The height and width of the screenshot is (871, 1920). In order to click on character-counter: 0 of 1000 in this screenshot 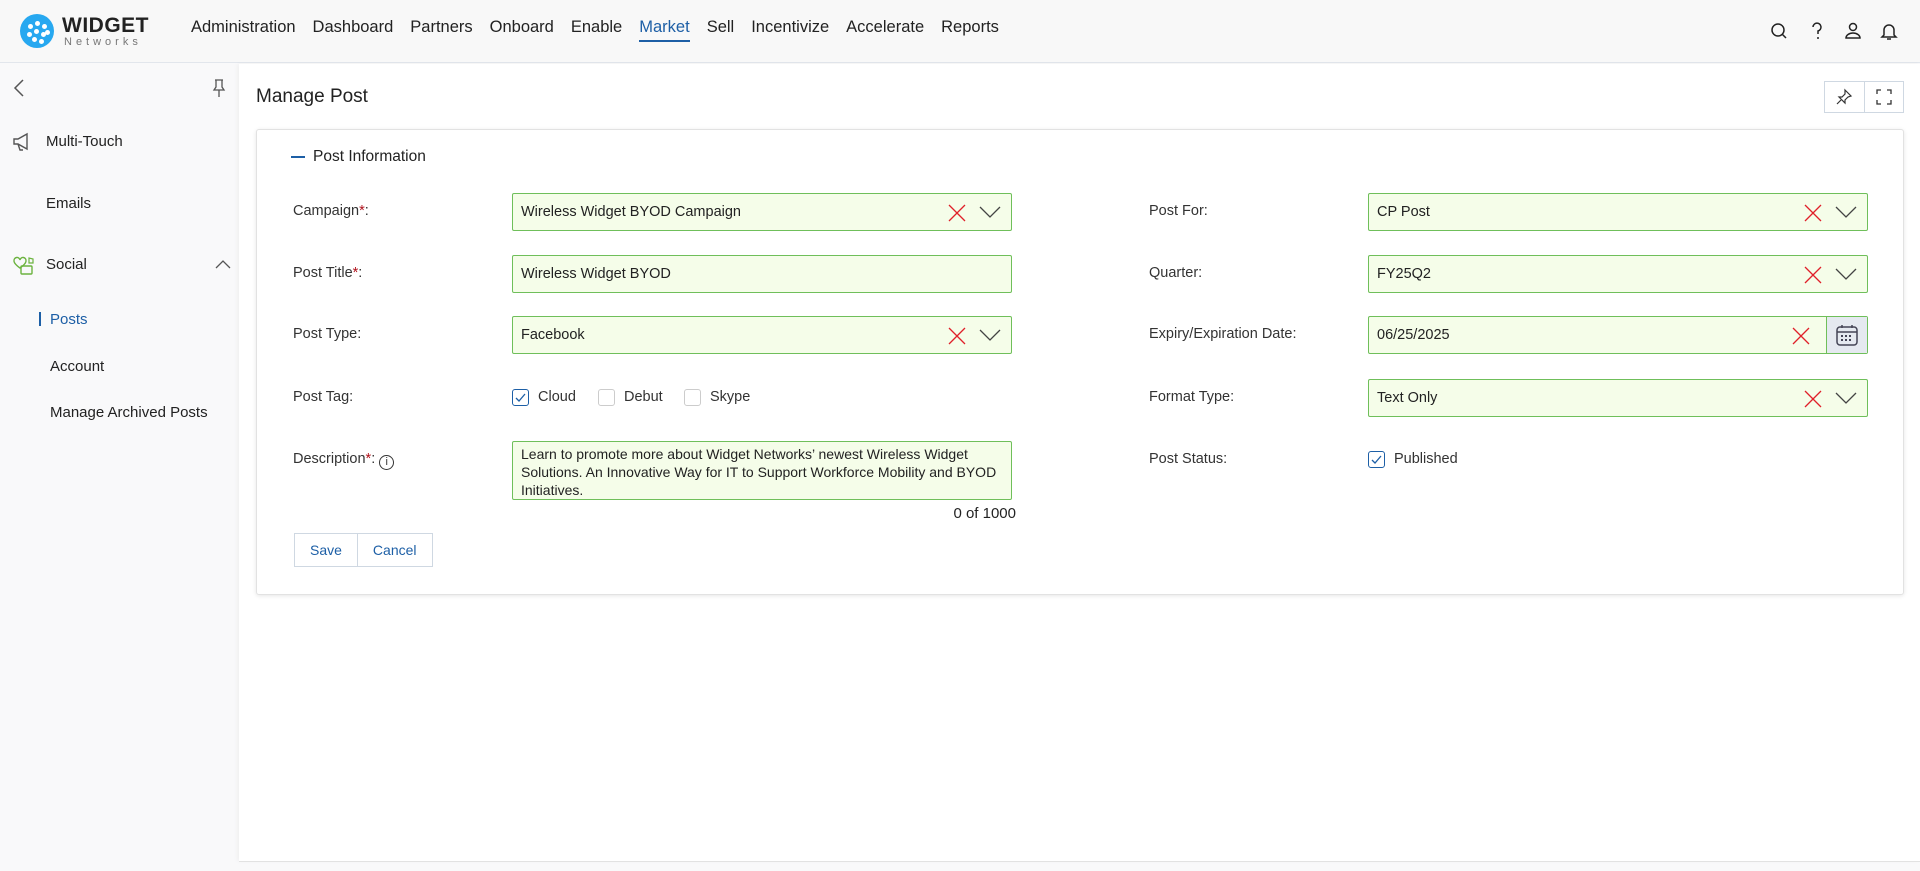, I will do `click(984, 513)`.